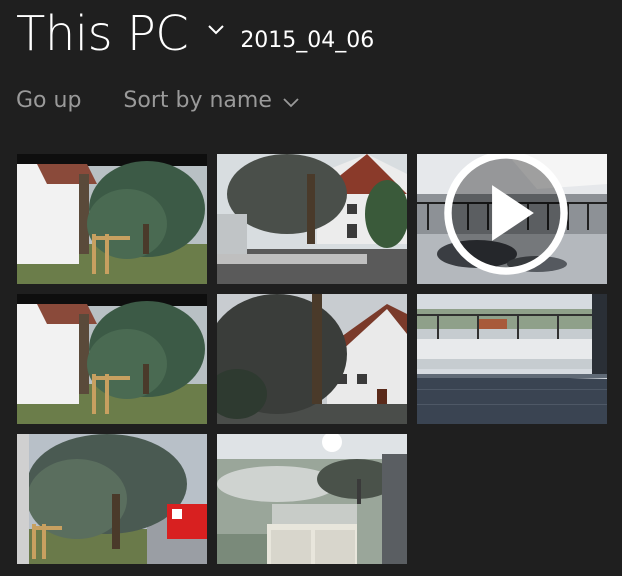 The image size is (622, 576). I want to click on photo-image-house-tree, so click(312, 359).